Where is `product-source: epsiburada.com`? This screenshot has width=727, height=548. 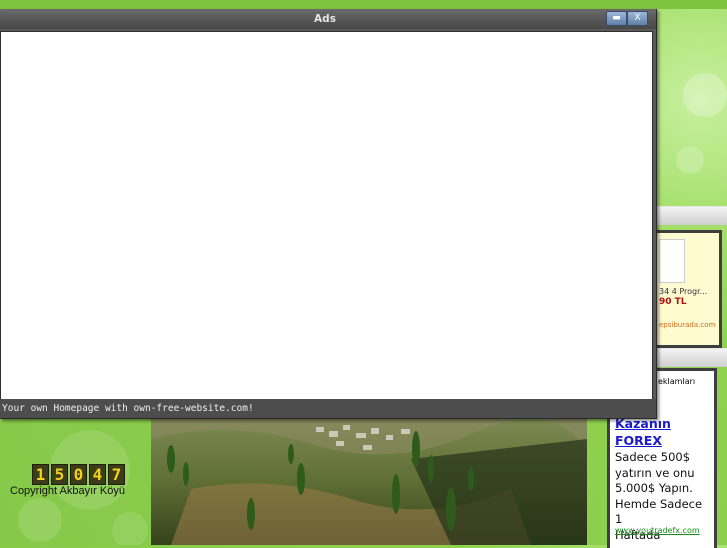 product-source: epsiburada.com is located at coordinates (687, 325).